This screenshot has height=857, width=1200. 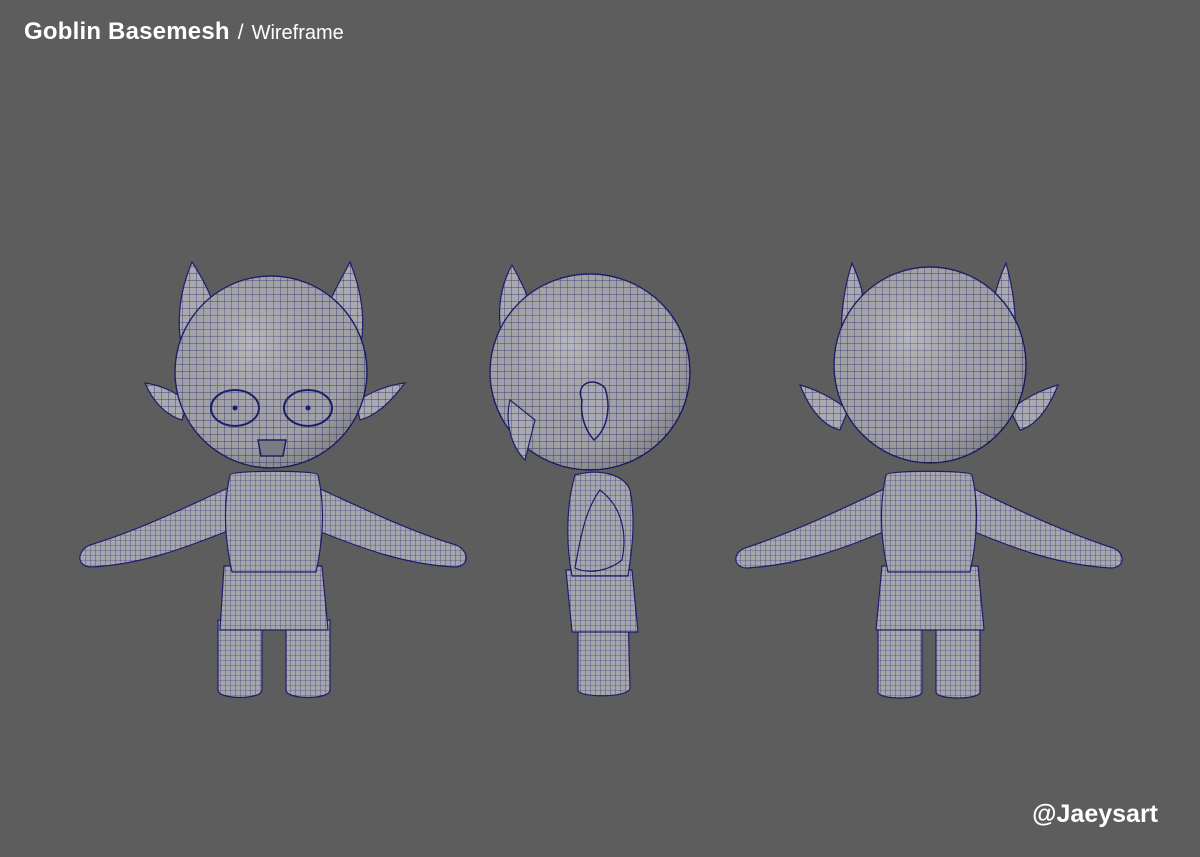 I want to click on front-skirt, so click(x=274, y=598).